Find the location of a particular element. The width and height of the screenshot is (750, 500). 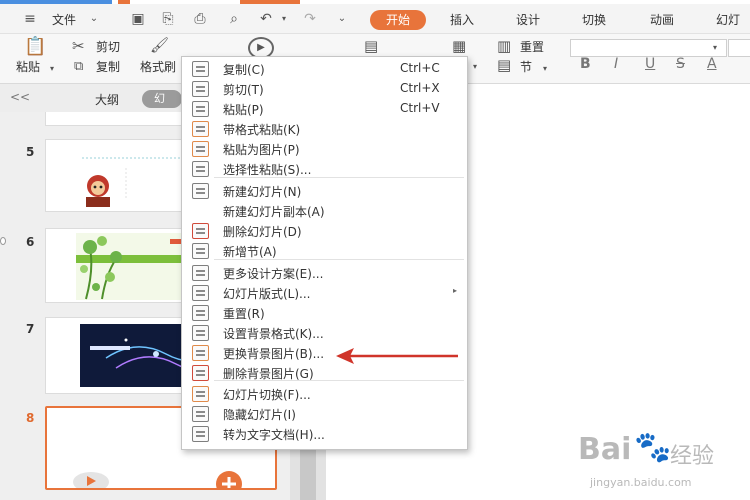

context-menu-item-label: 新增节(A) is located at coordinates (250, 252).